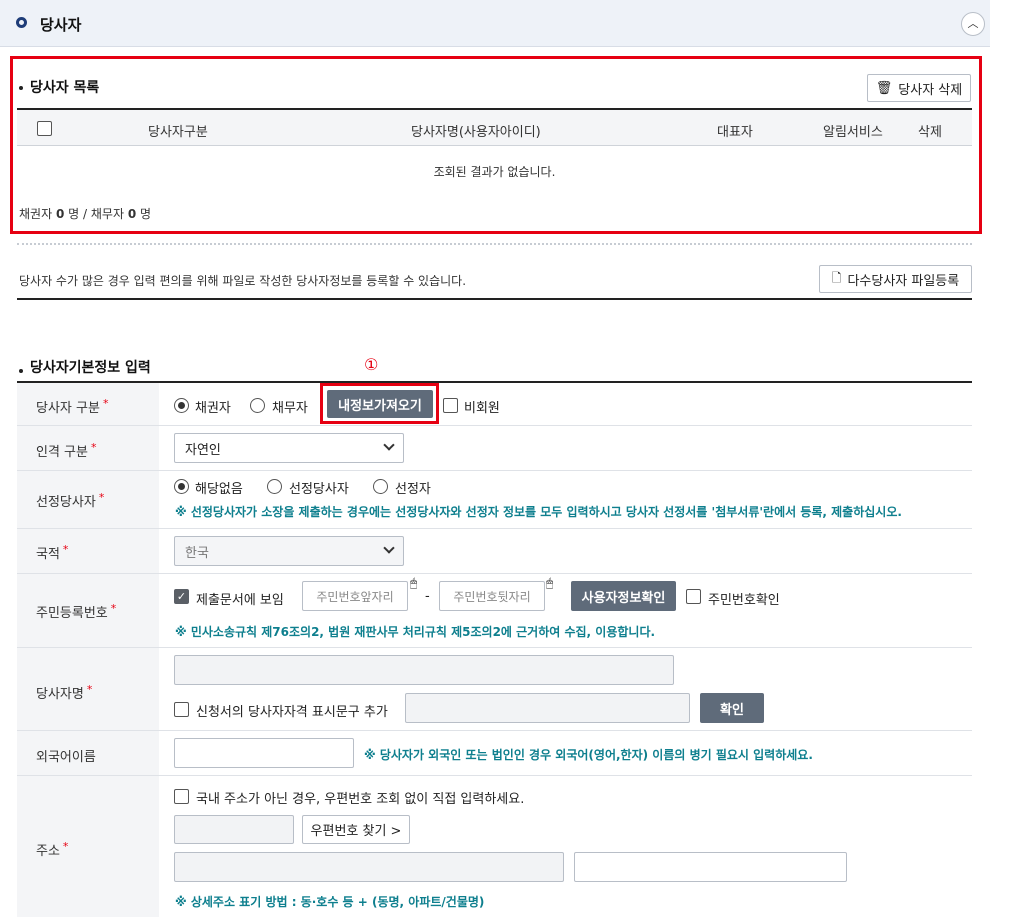 This screenshot has height=917, width=1019. What do you see at coordinates (61, 25) in the screenshot?
I see `section-title: 당사자` at bounding box center [61, 25].